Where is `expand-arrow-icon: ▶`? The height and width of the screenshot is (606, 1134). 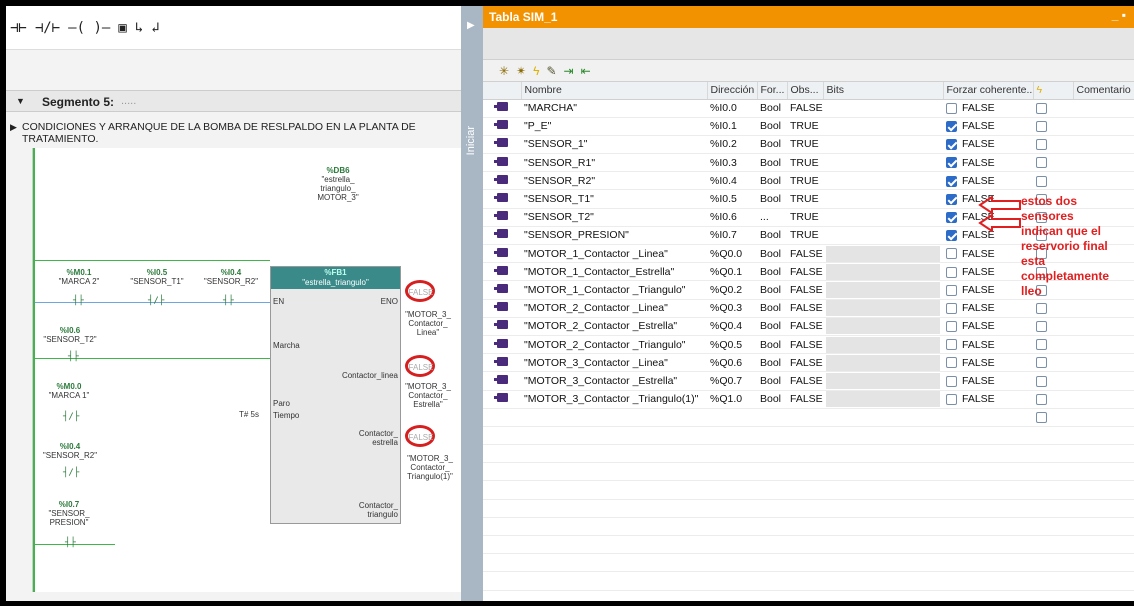
expand-arrow-icon: ▶ is located at coordinates (13, 127).